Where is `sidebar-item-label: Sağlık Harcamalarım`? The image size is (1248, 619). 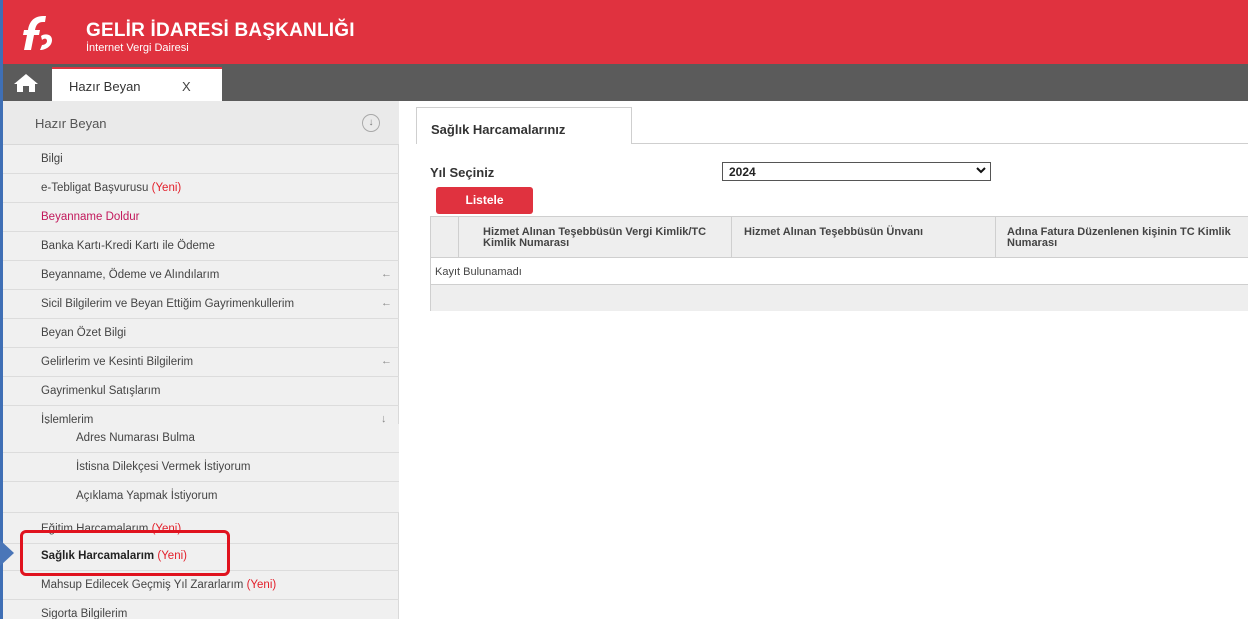
sidebar-item-label: Sağlık Harcamalarım is located at coordinates (98, 556).